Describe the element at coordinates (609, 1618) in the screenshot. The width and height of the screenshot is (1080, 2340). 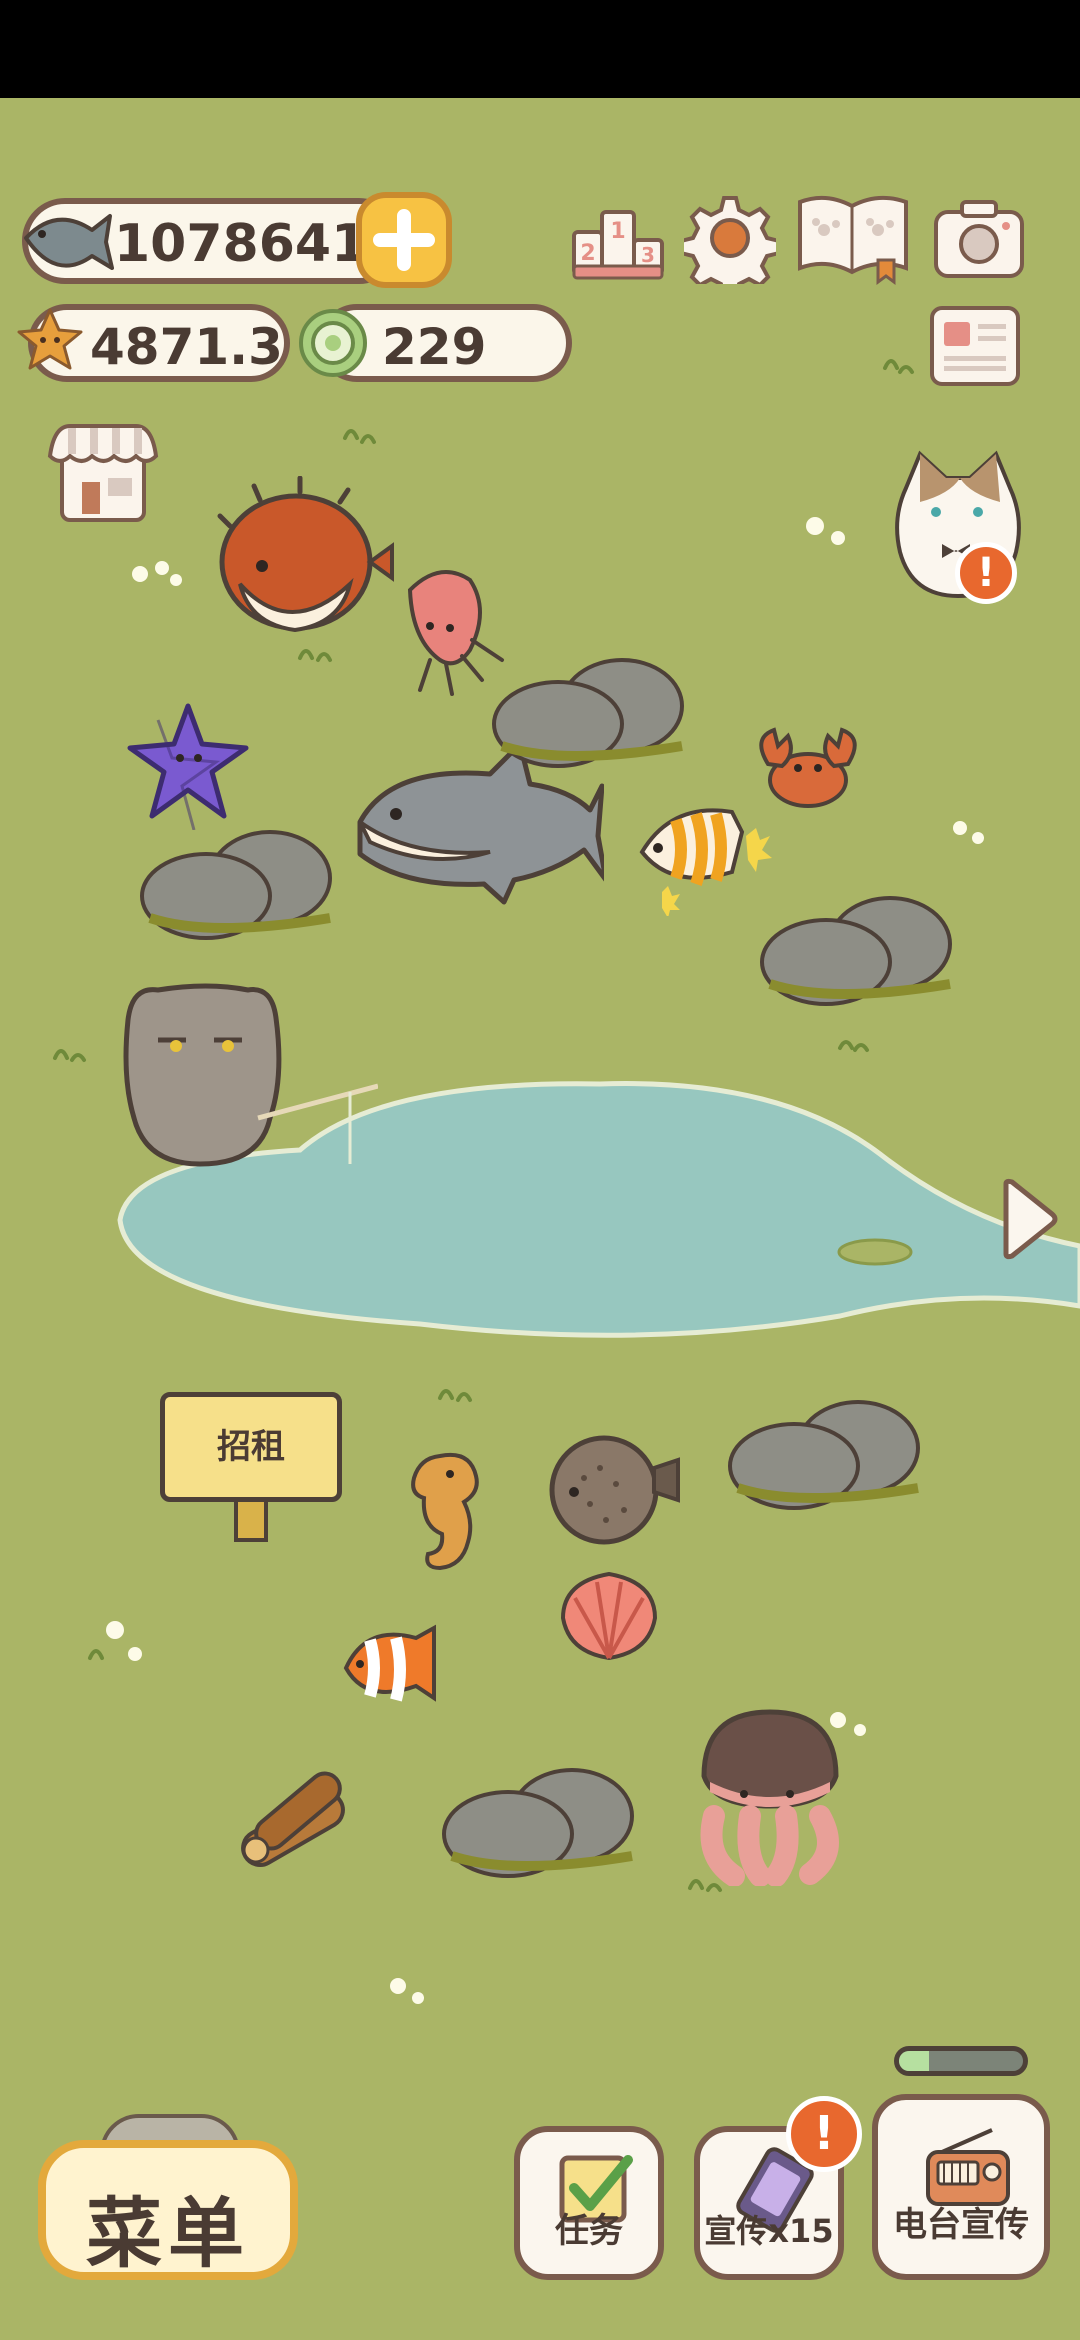
I see `scallop-sprite` at that location.